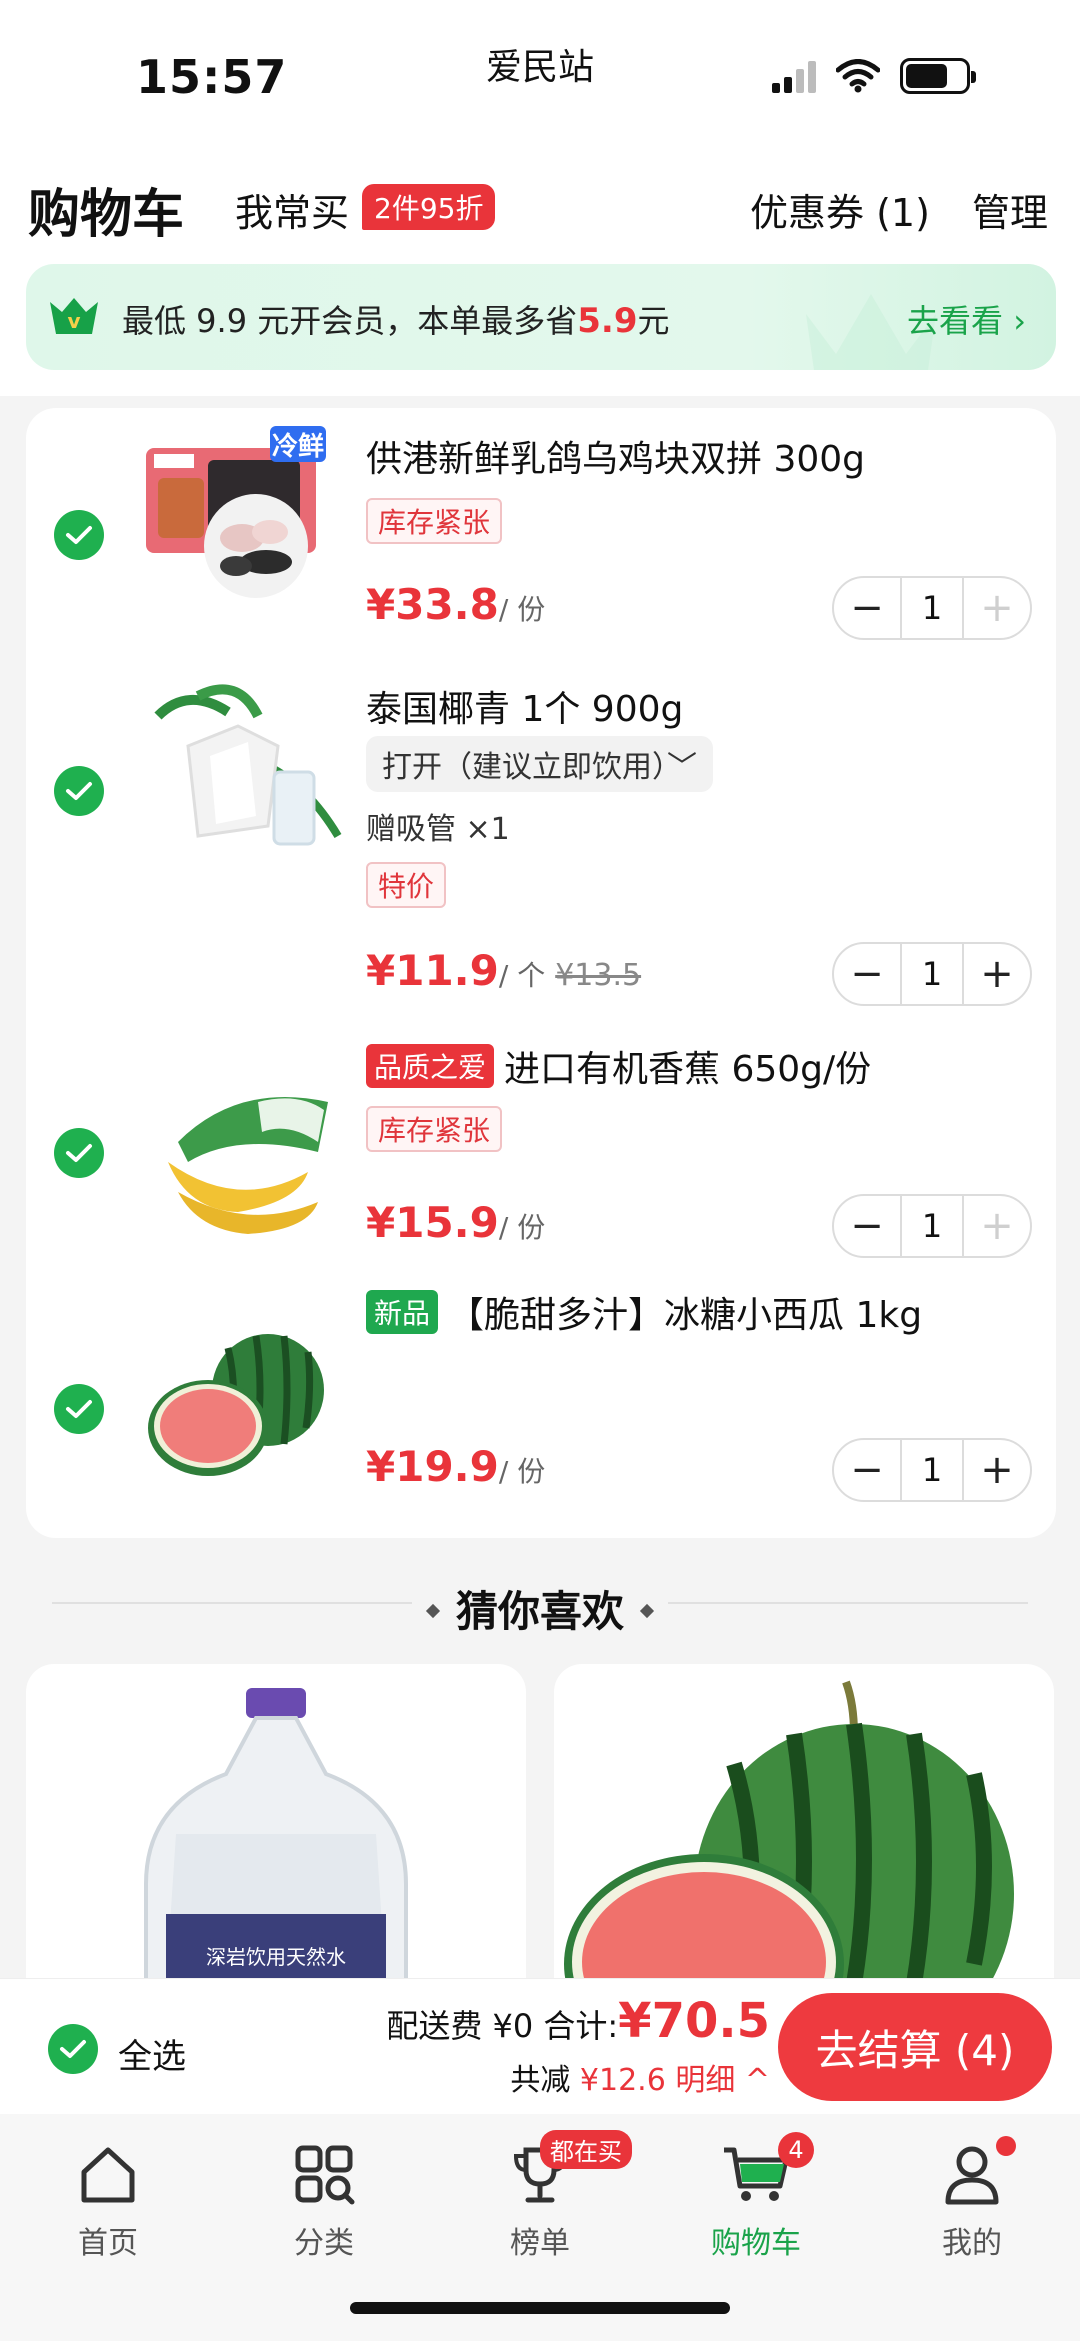 This screenshot has height=2341, width=1080. Describe the element at coordinates (796, 2150) in the screenshot. I see `cart-count-badge: 4` at that location.